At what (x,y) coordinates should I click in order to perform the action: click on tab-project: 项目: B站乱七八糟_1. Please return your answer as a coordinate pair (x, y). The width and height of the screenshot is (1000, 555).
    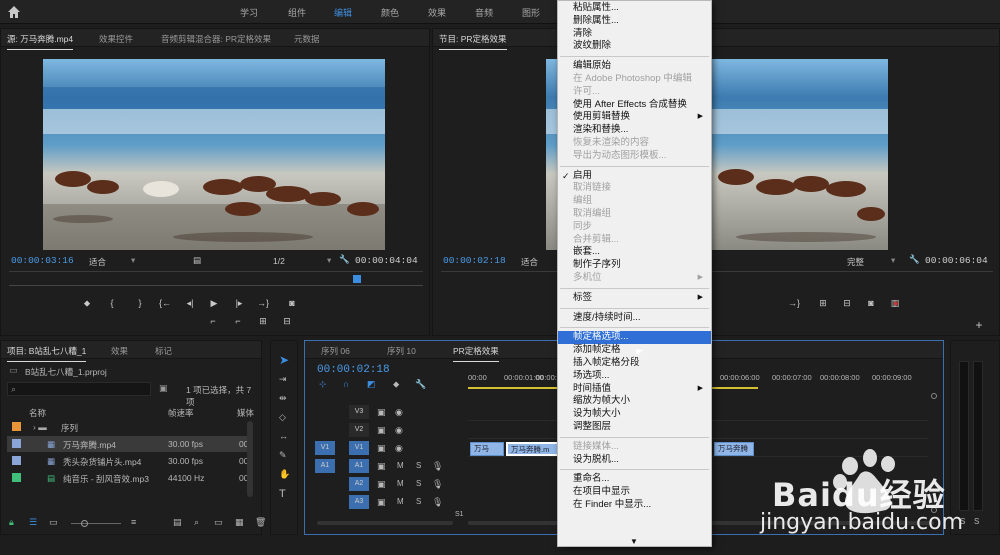
    Looking at the image, I should click on (47, 353).